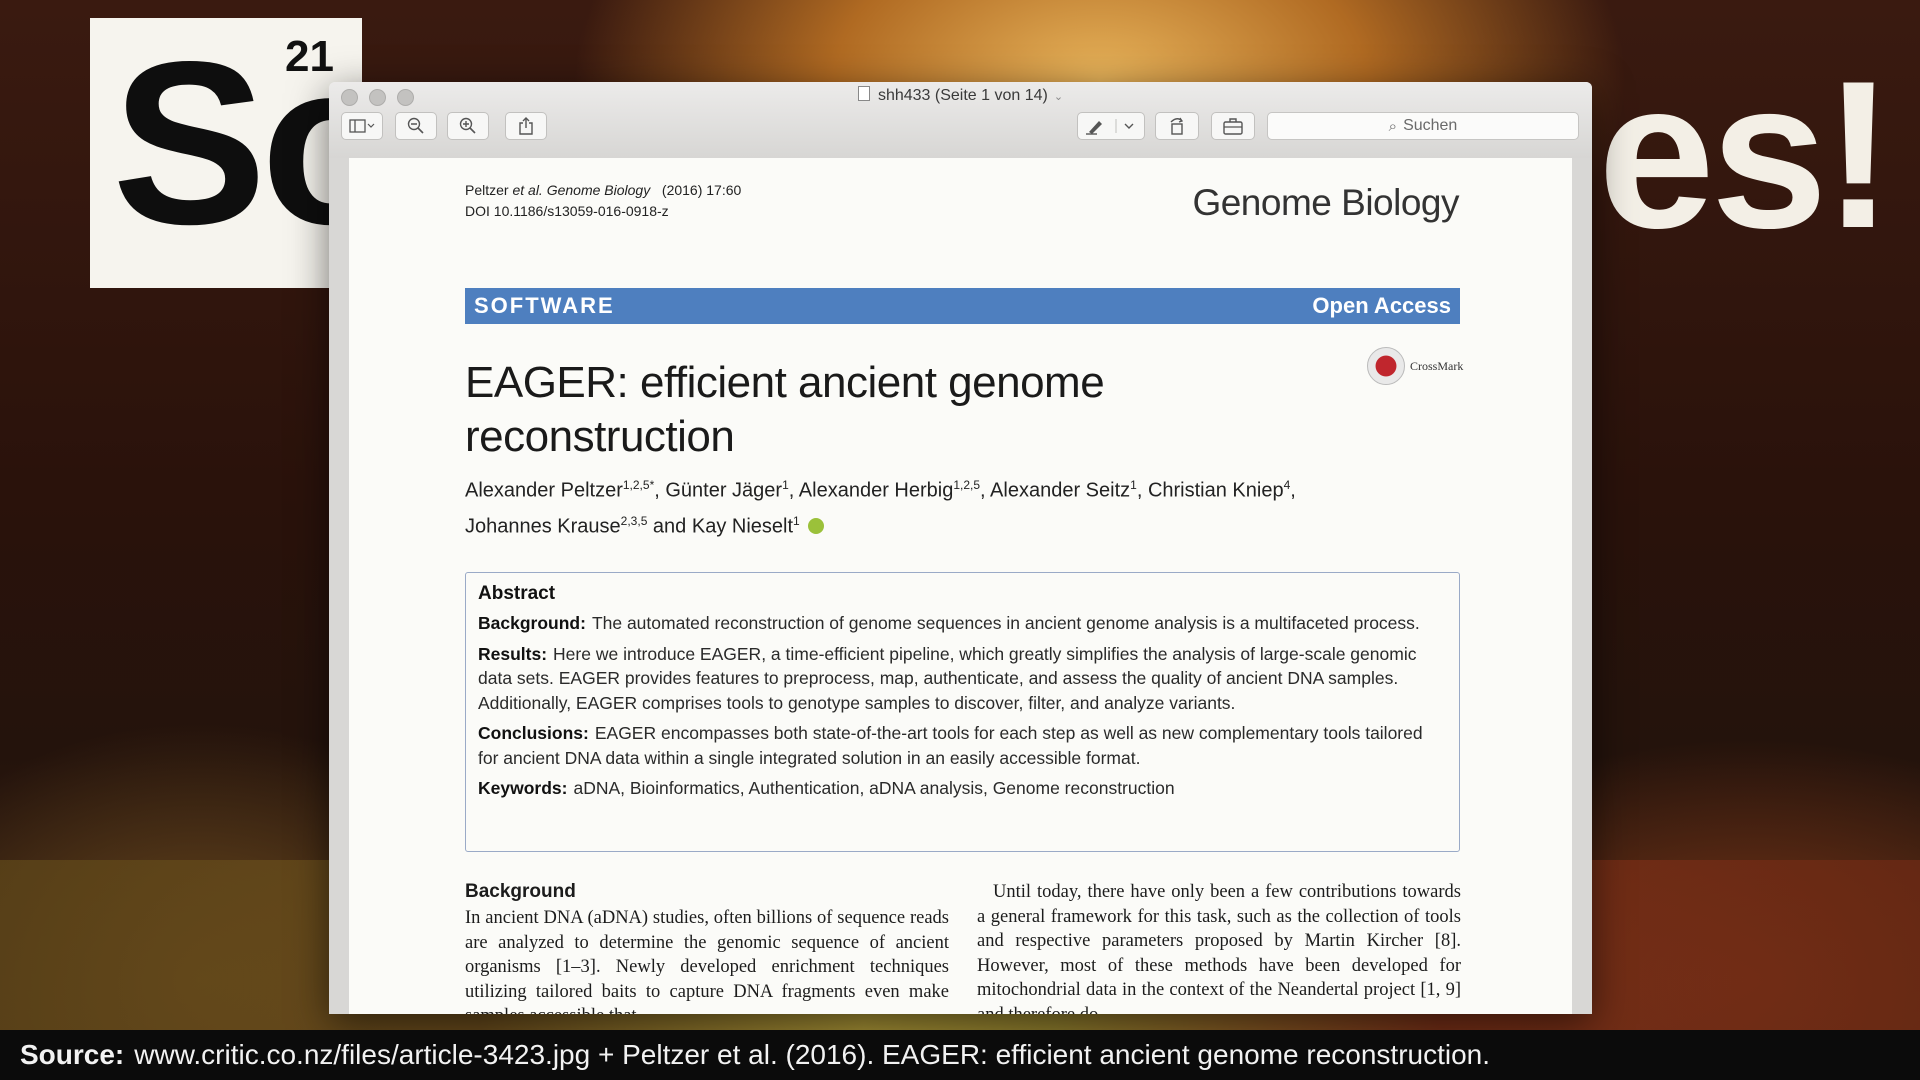 The image size is (1920, 1080). What do you see at coordinates (1386, 366) in the screenshot?
I see `crossmark-icon` at bounding box center [1386, 366].